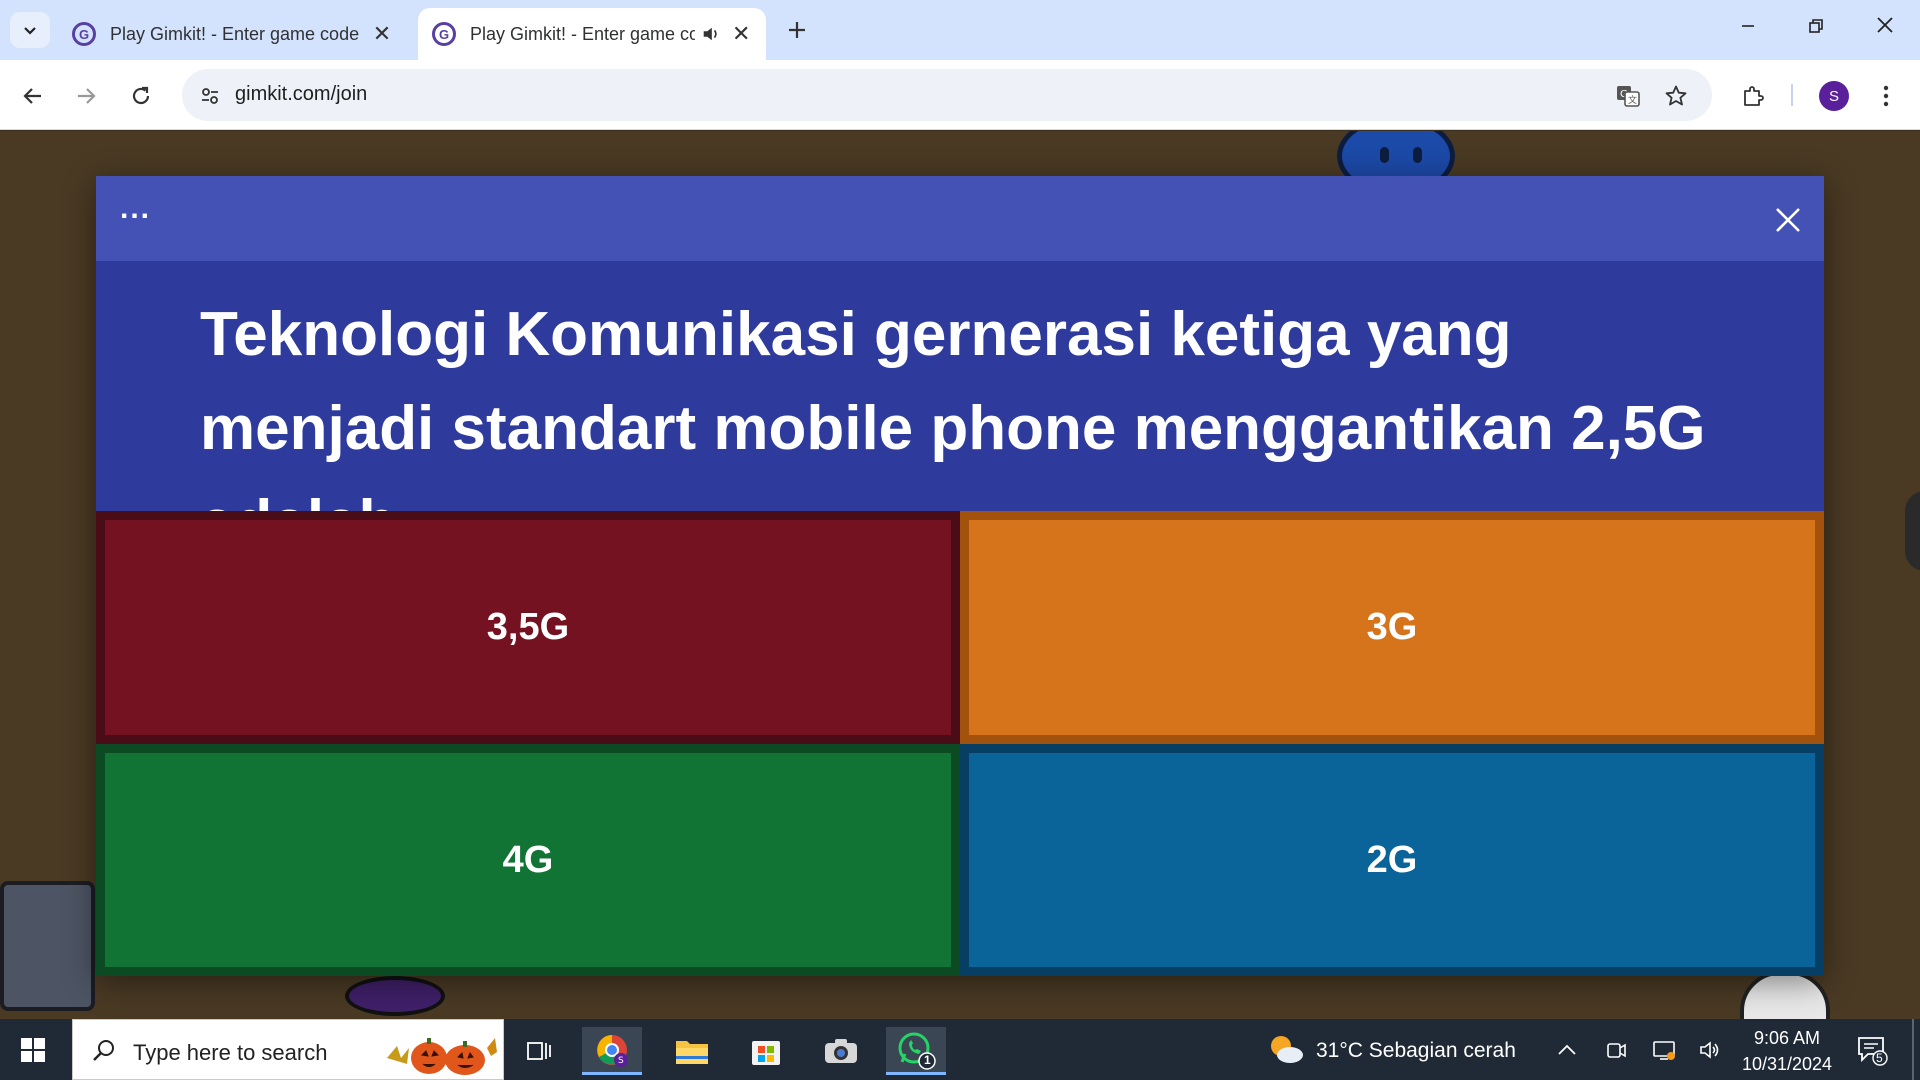  I want to click on search-icon, so click(103, 1050).